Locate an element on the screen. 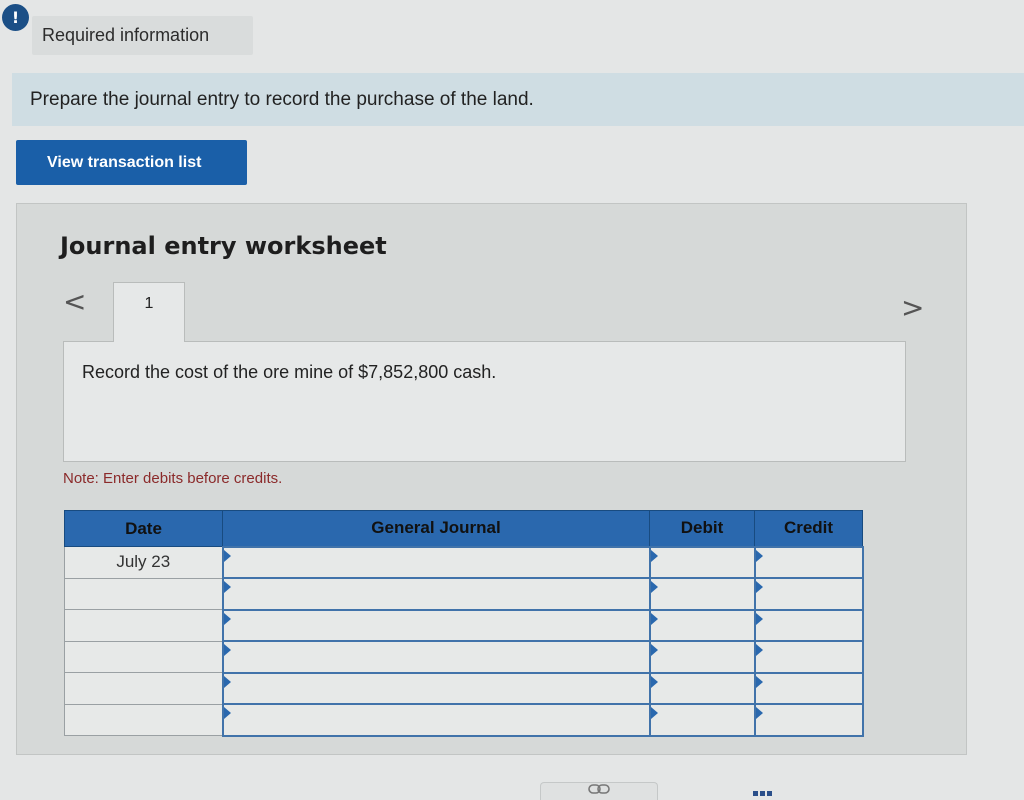 The width and height of the screenshot is (1024, 800). general-journal-header: General Journal is located at coordinates (436, 528).